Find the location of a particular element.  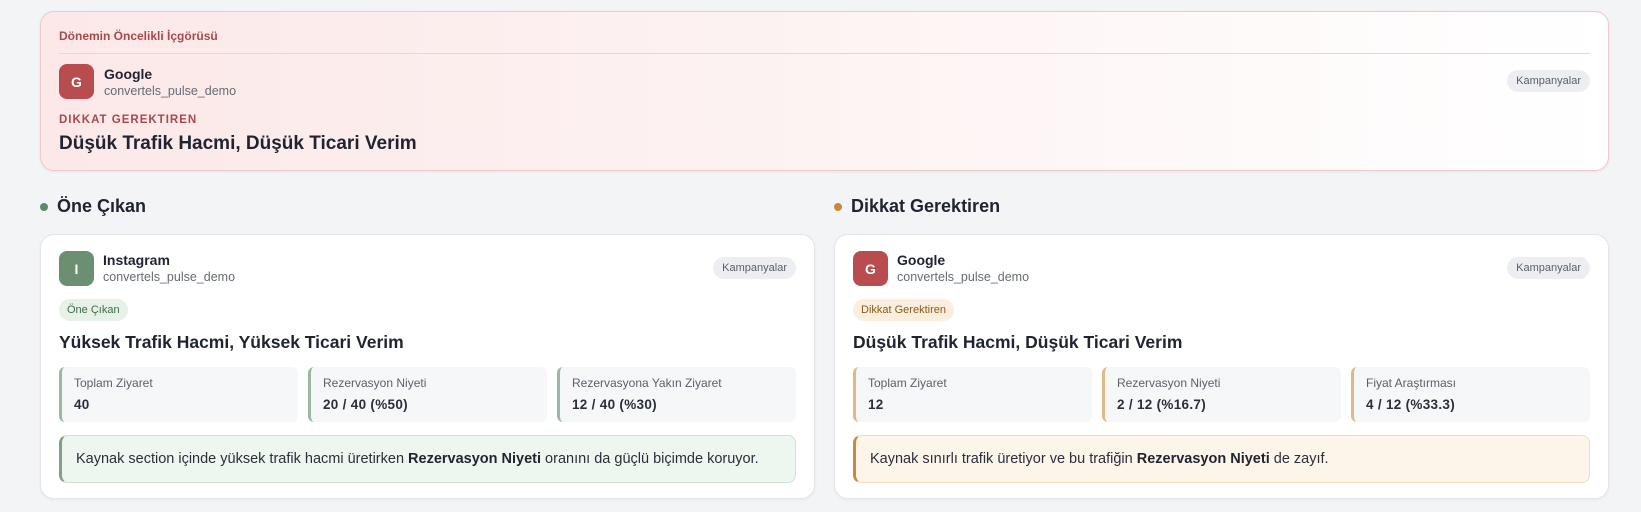

attention-dot-icon is located at coordinates (838, 206).